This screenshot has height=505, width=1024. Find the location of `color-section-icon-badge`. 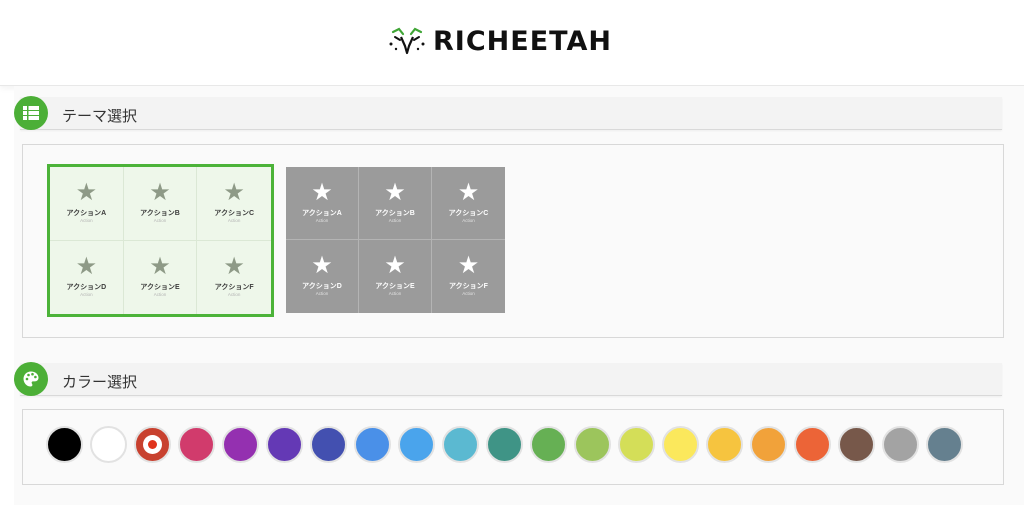

color-section-icon-badge is located at coordinates (31, 379).